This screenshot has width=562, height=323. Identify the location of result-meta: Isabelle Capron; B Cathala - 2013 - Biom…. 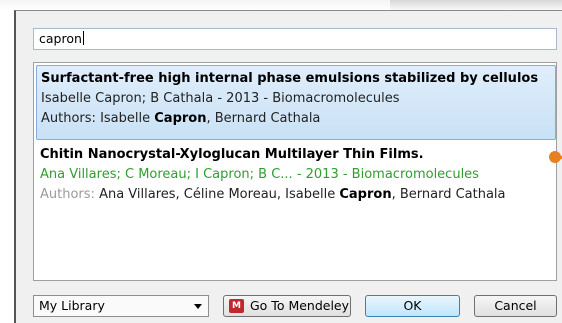
(220, 98).